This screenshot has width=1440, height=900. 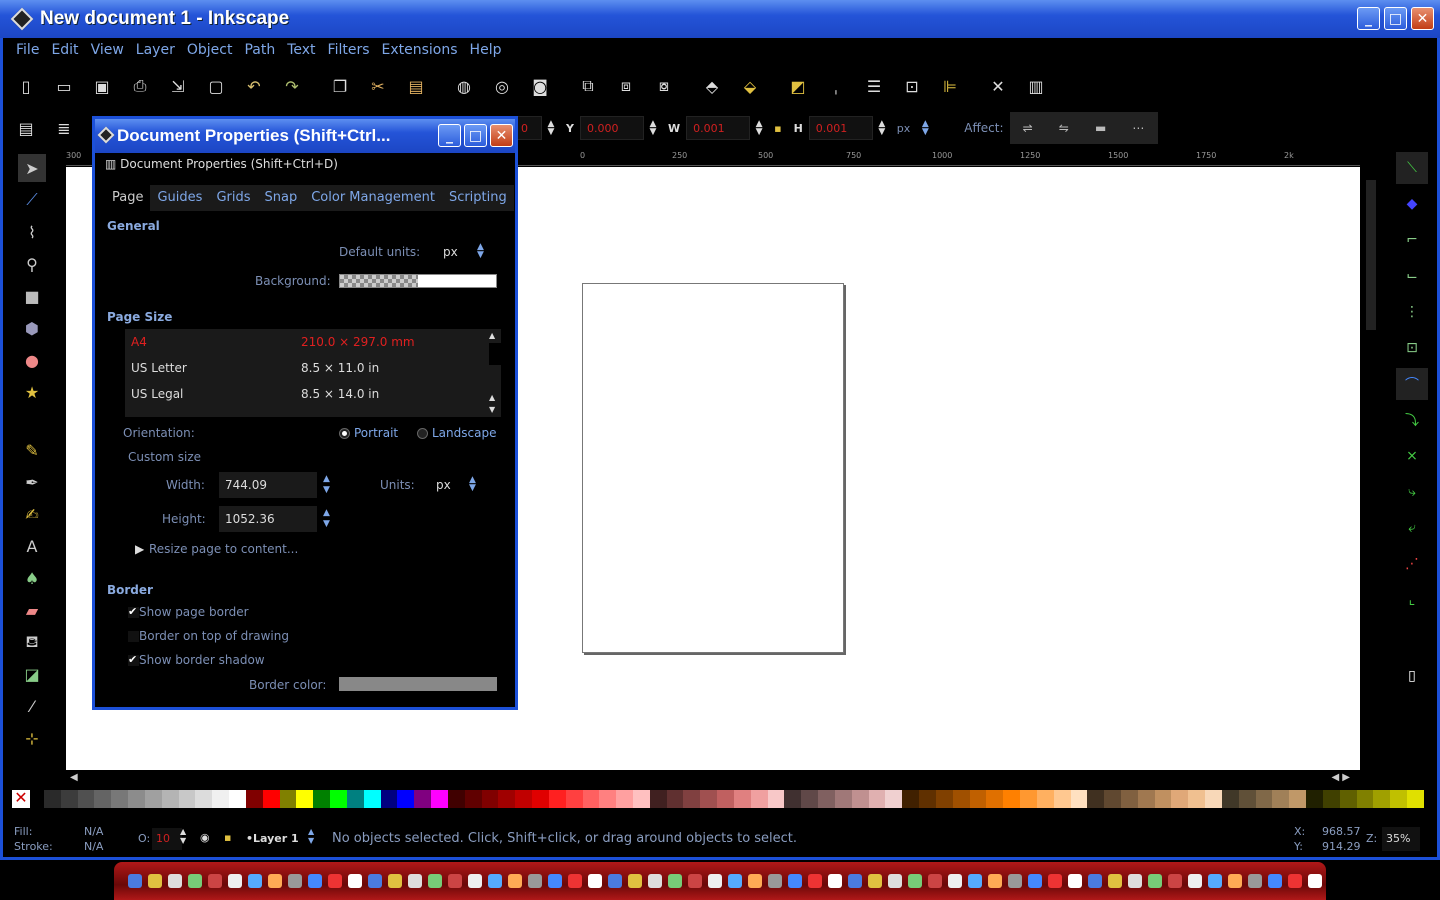 What do you see at coordinates (26, 86) in the screenshot?
I see `new-document-icon: ▯` at bounding box center [26, 86].